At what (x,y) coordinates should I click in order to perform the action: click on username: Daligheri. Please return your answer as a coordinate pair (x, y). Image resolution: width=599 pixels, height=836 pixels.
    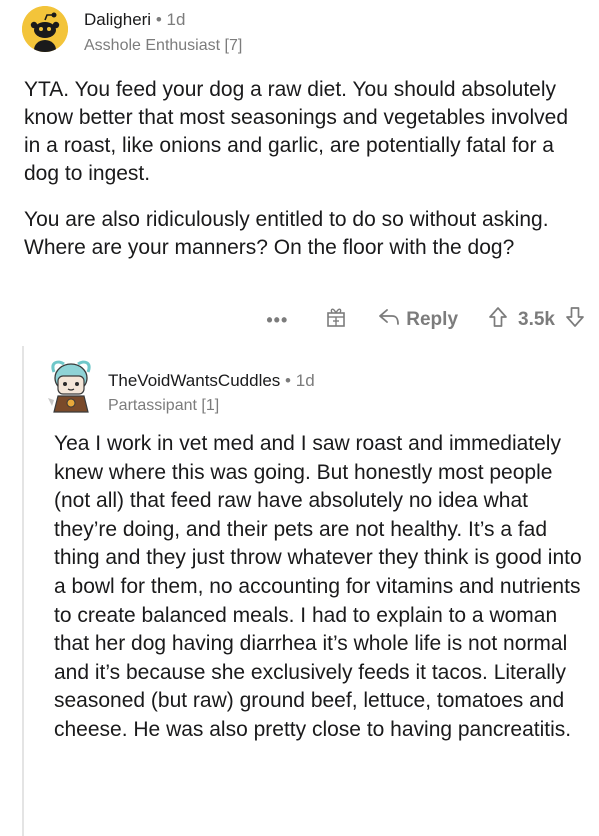
    Looking at the image, I should click on (117, 19).